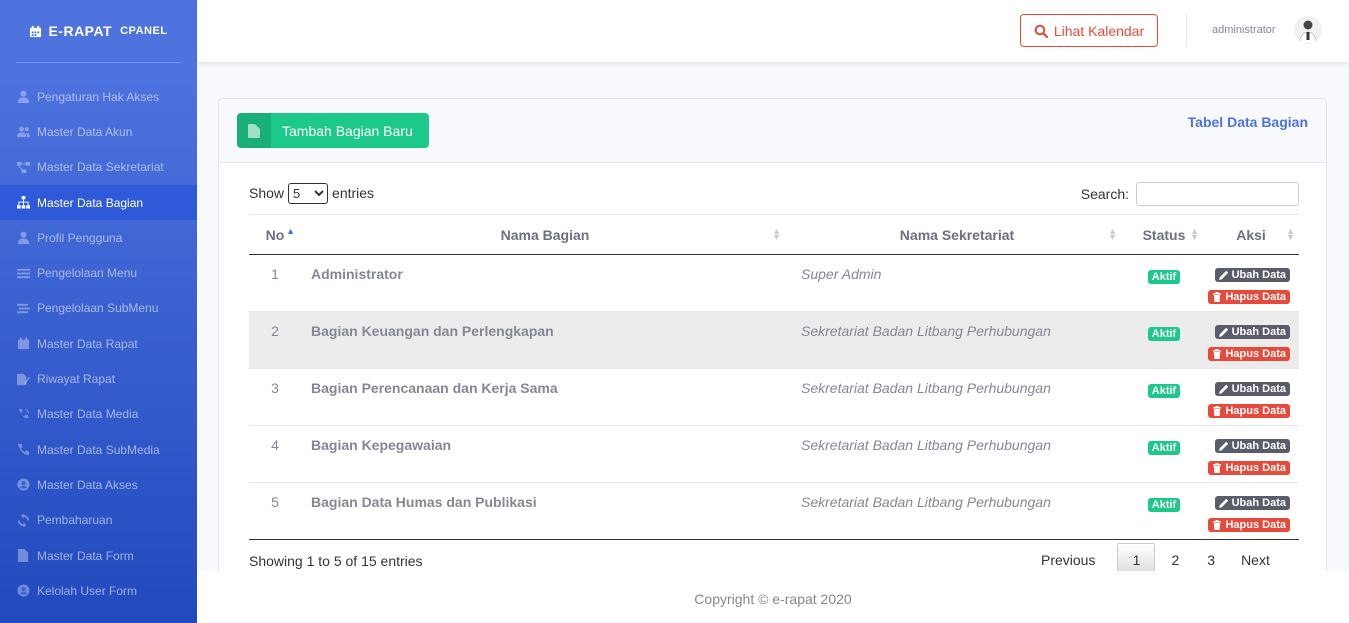  What do you see at coordinates (275, 234) in the screenshot?
I see `column-header-no: No ▲` at bounding box center [275, 234].